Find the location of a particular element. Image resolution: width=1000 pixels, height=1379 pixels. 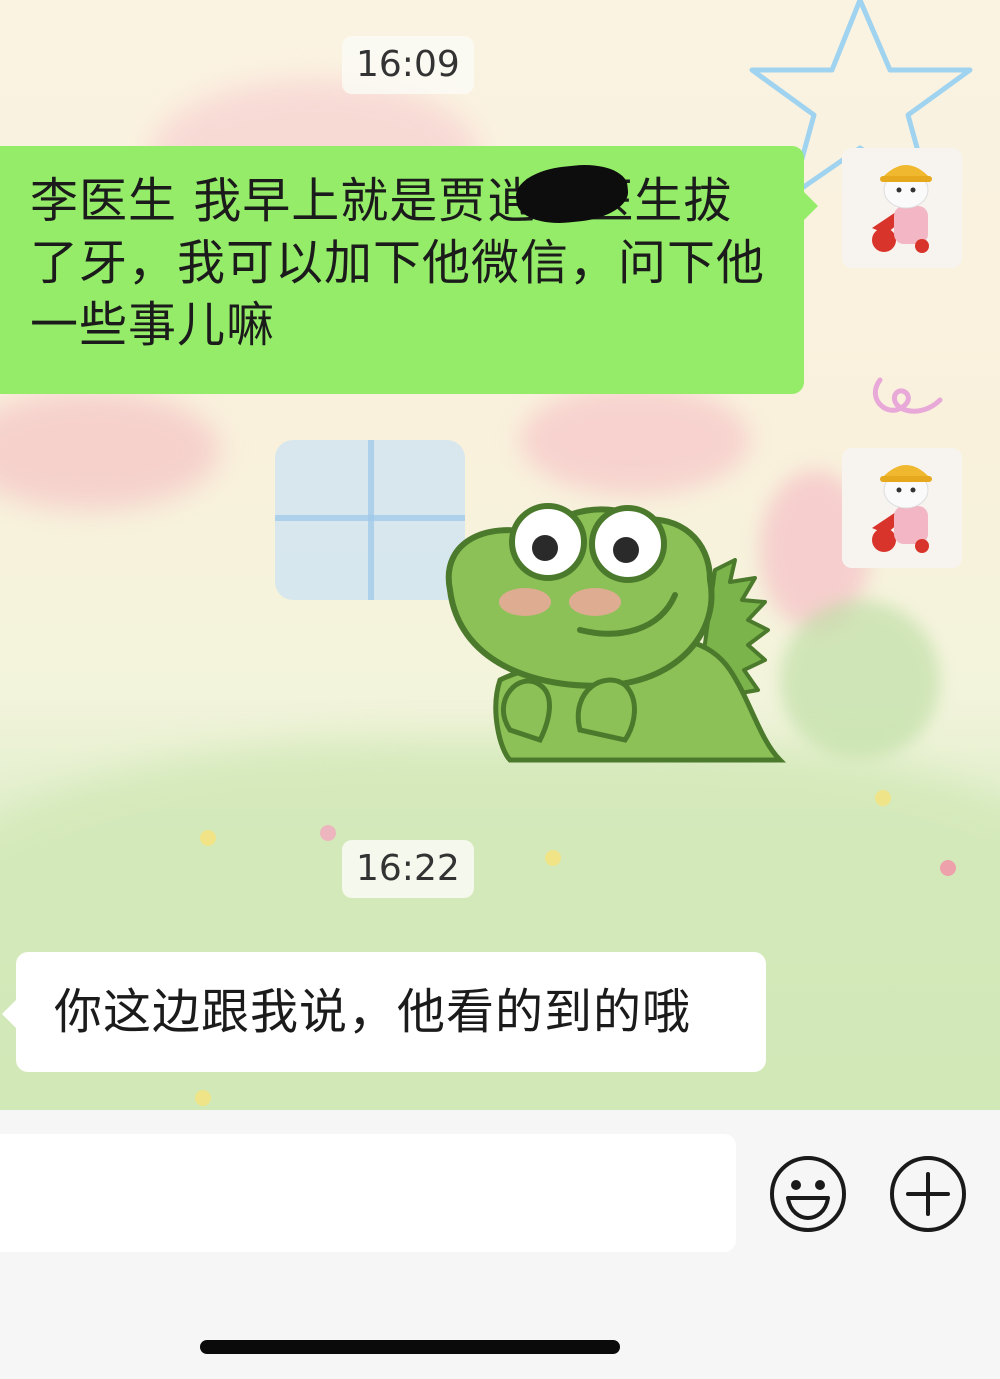

dinosaur-sticker-icon is located at coordinates (616, 633).